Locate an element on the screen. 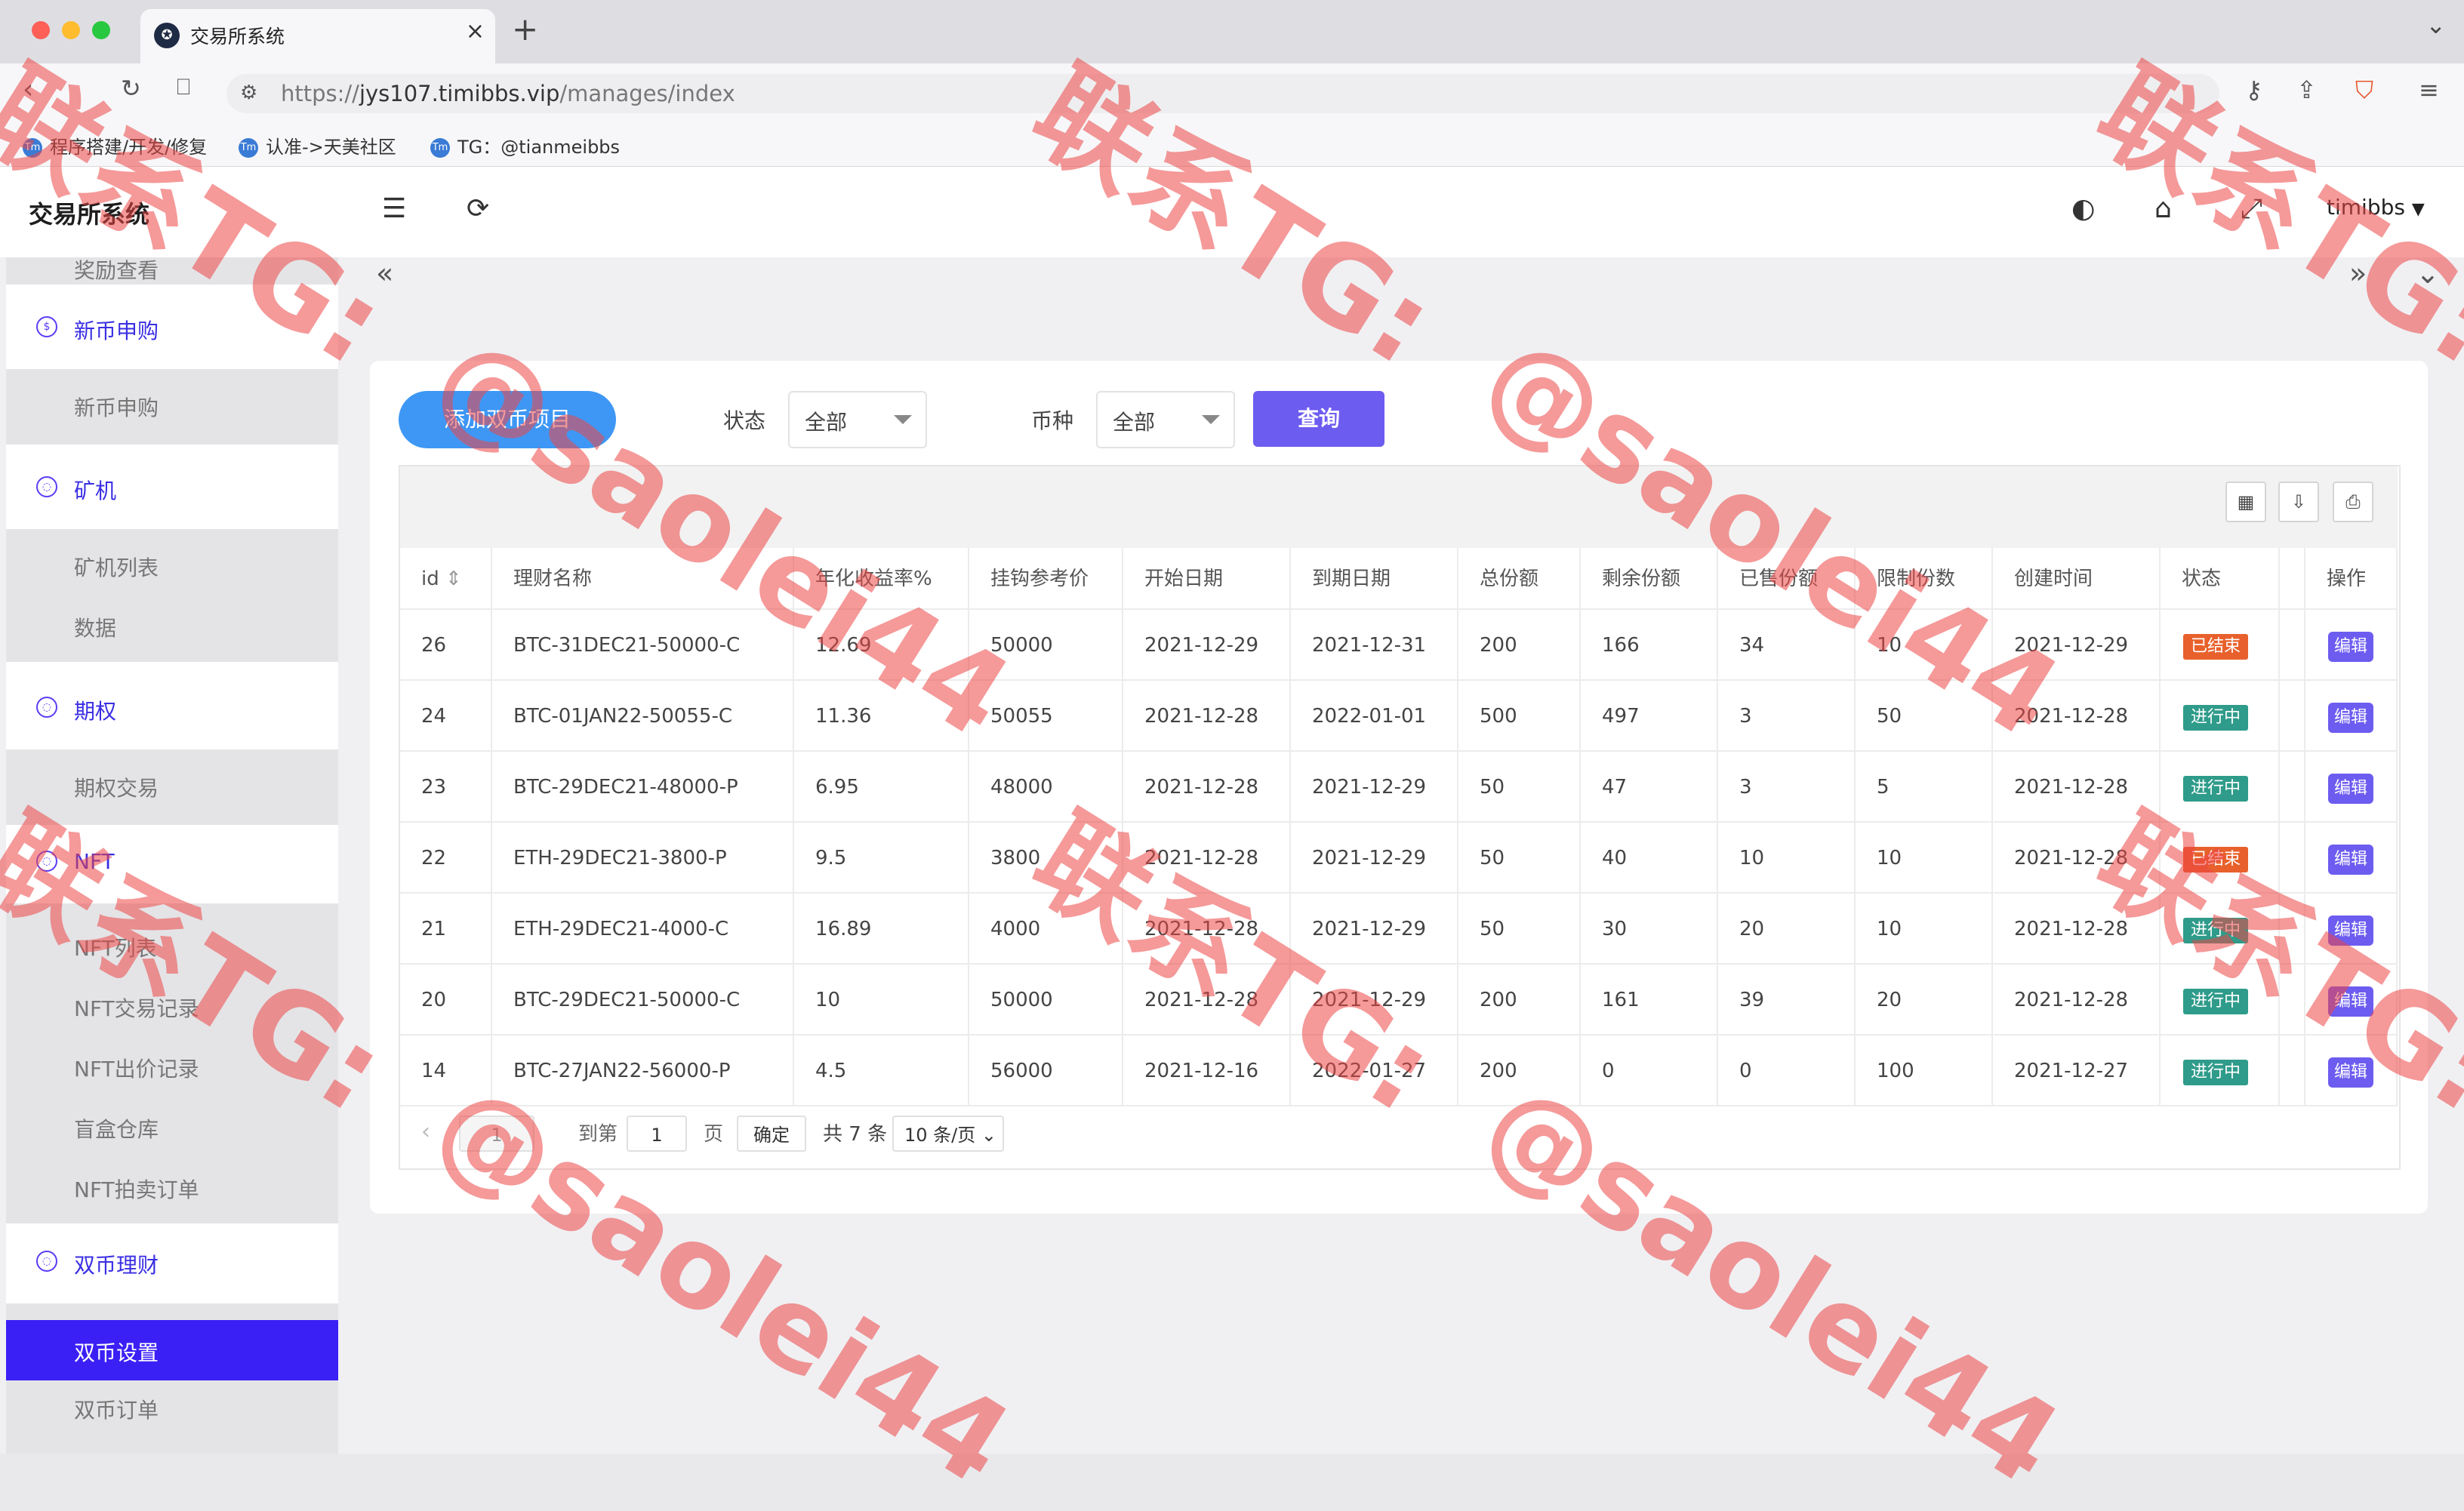 The height and width of the screenshot is (1511, 2464). app-header is located at coordinates (1401, 212).